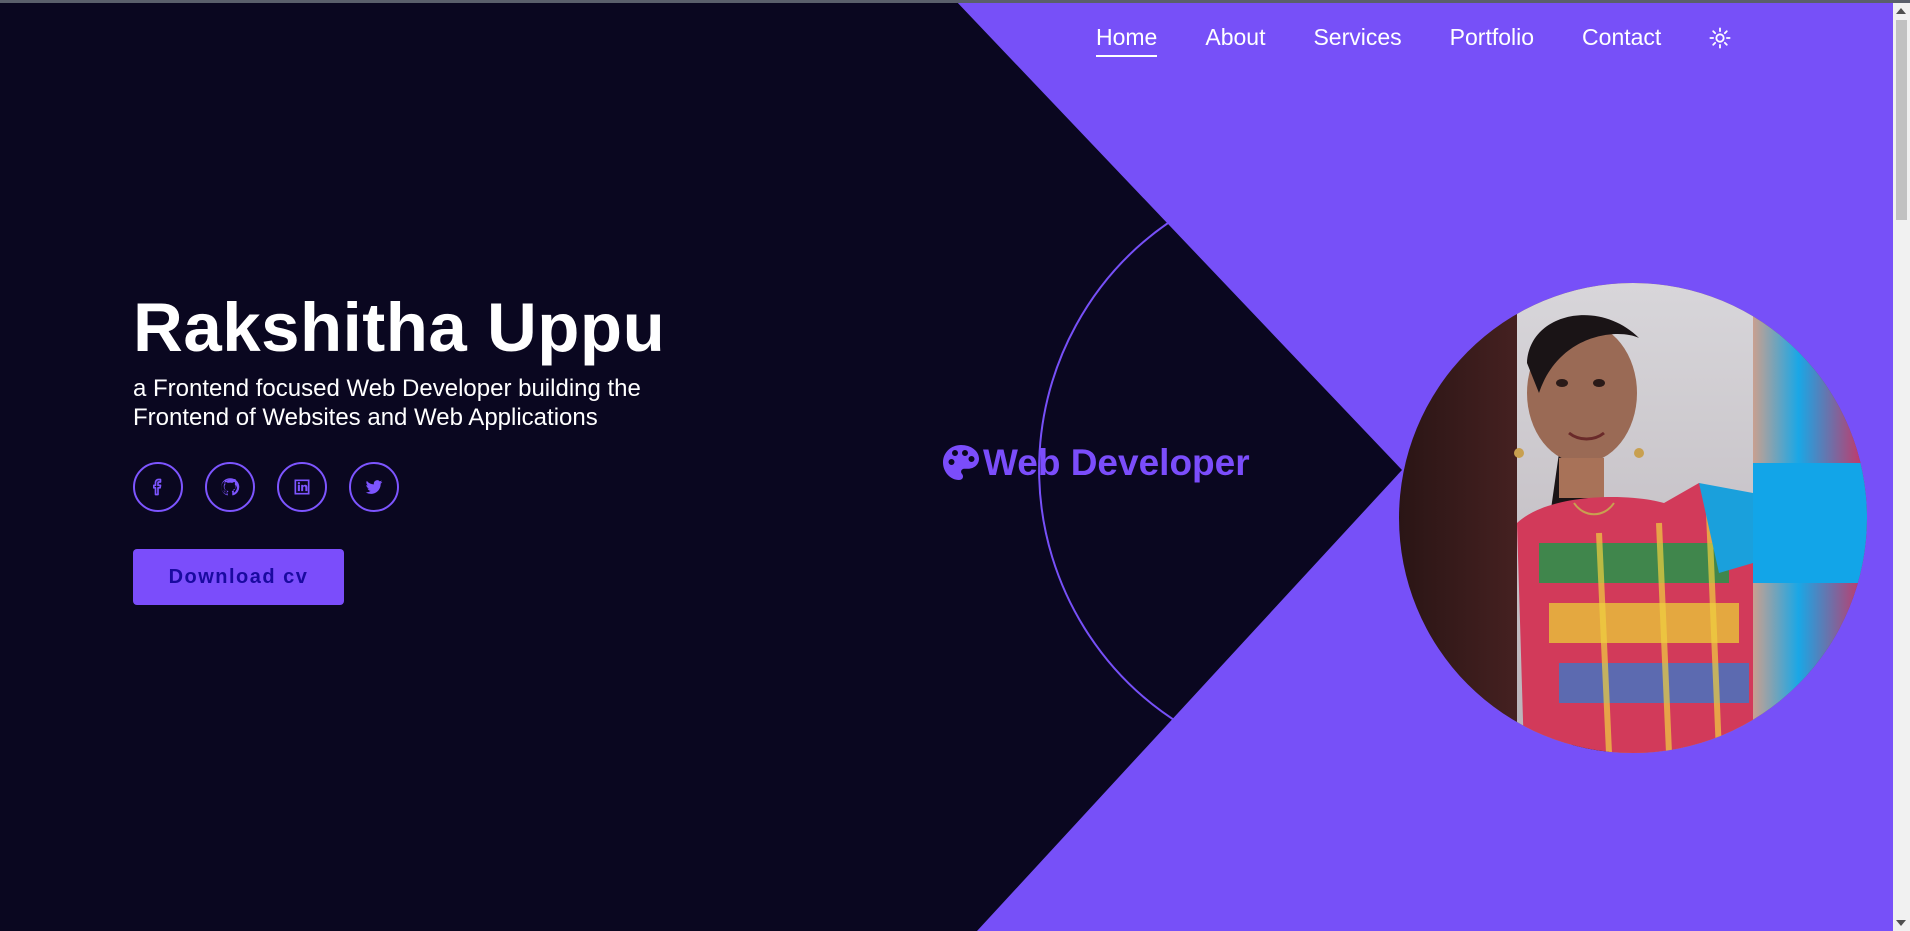 This screenshot has height=931, width=1910. What do you see at coordinates (1901, 467) in the screenshot?
I see `vertical-scrollbar` at bounding box center [1901, 467].